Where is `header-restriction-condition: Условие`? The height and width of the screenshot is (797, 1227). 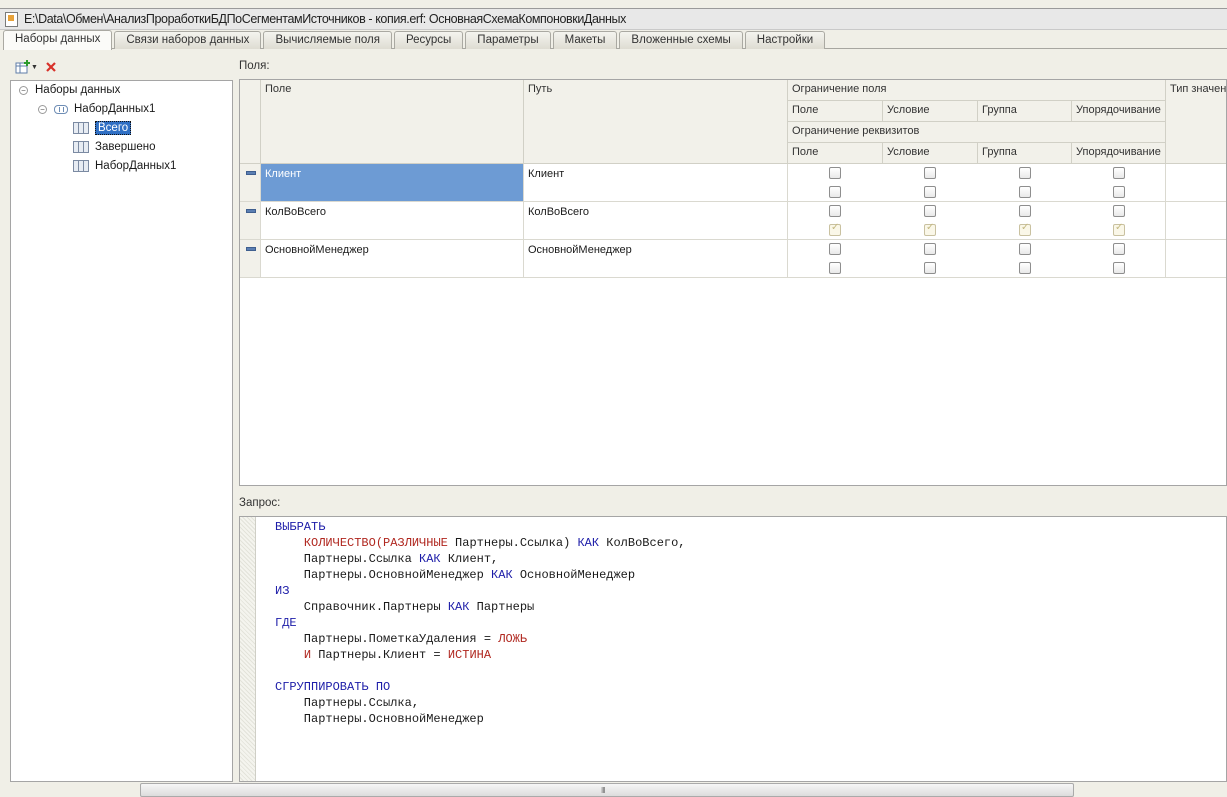 header-restriction-condition: Условие is located at coordinates (930, 111).